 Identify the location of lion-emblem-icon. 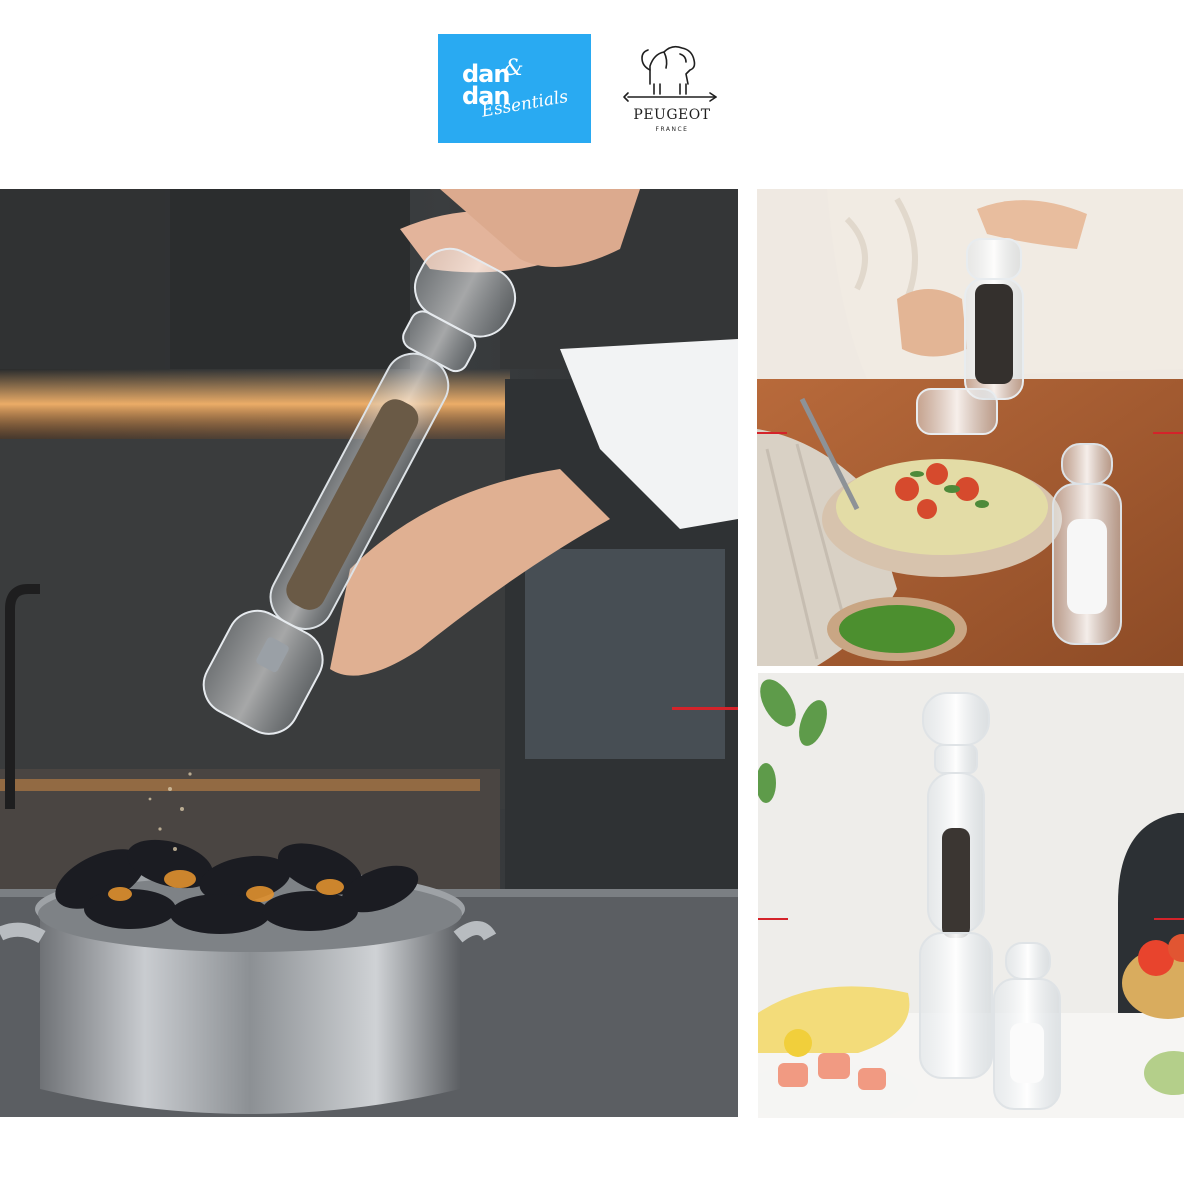
(670, 73).